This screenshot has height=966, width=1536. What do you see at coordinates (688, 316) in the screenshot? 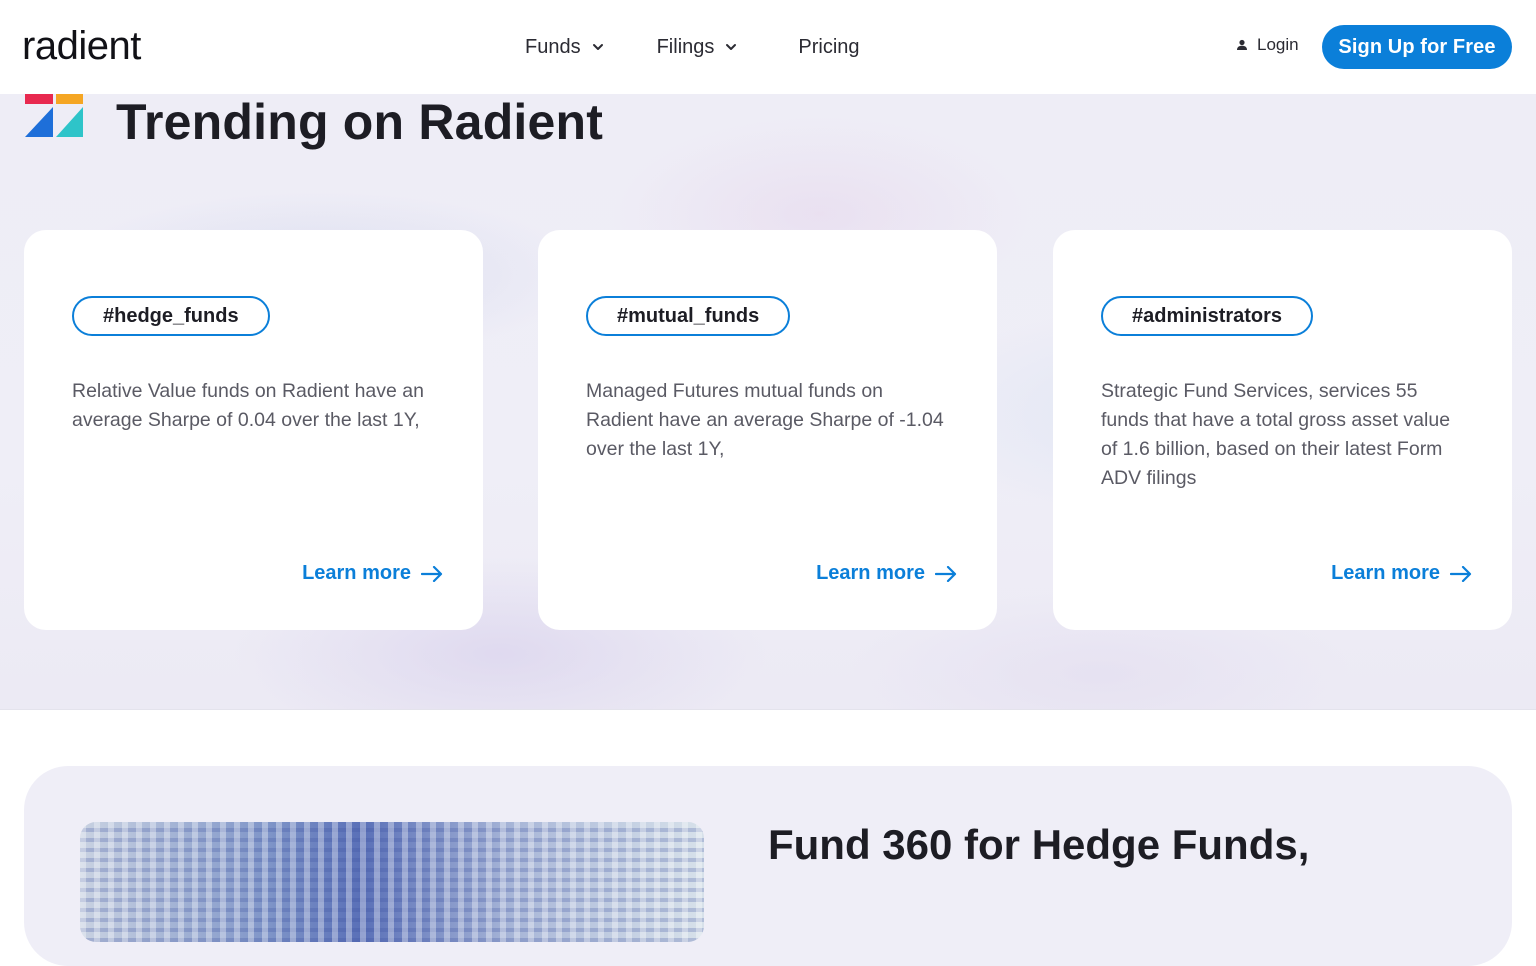
I see `hashtag-badge: #mutual_funds` at bounding box center [688, 316].